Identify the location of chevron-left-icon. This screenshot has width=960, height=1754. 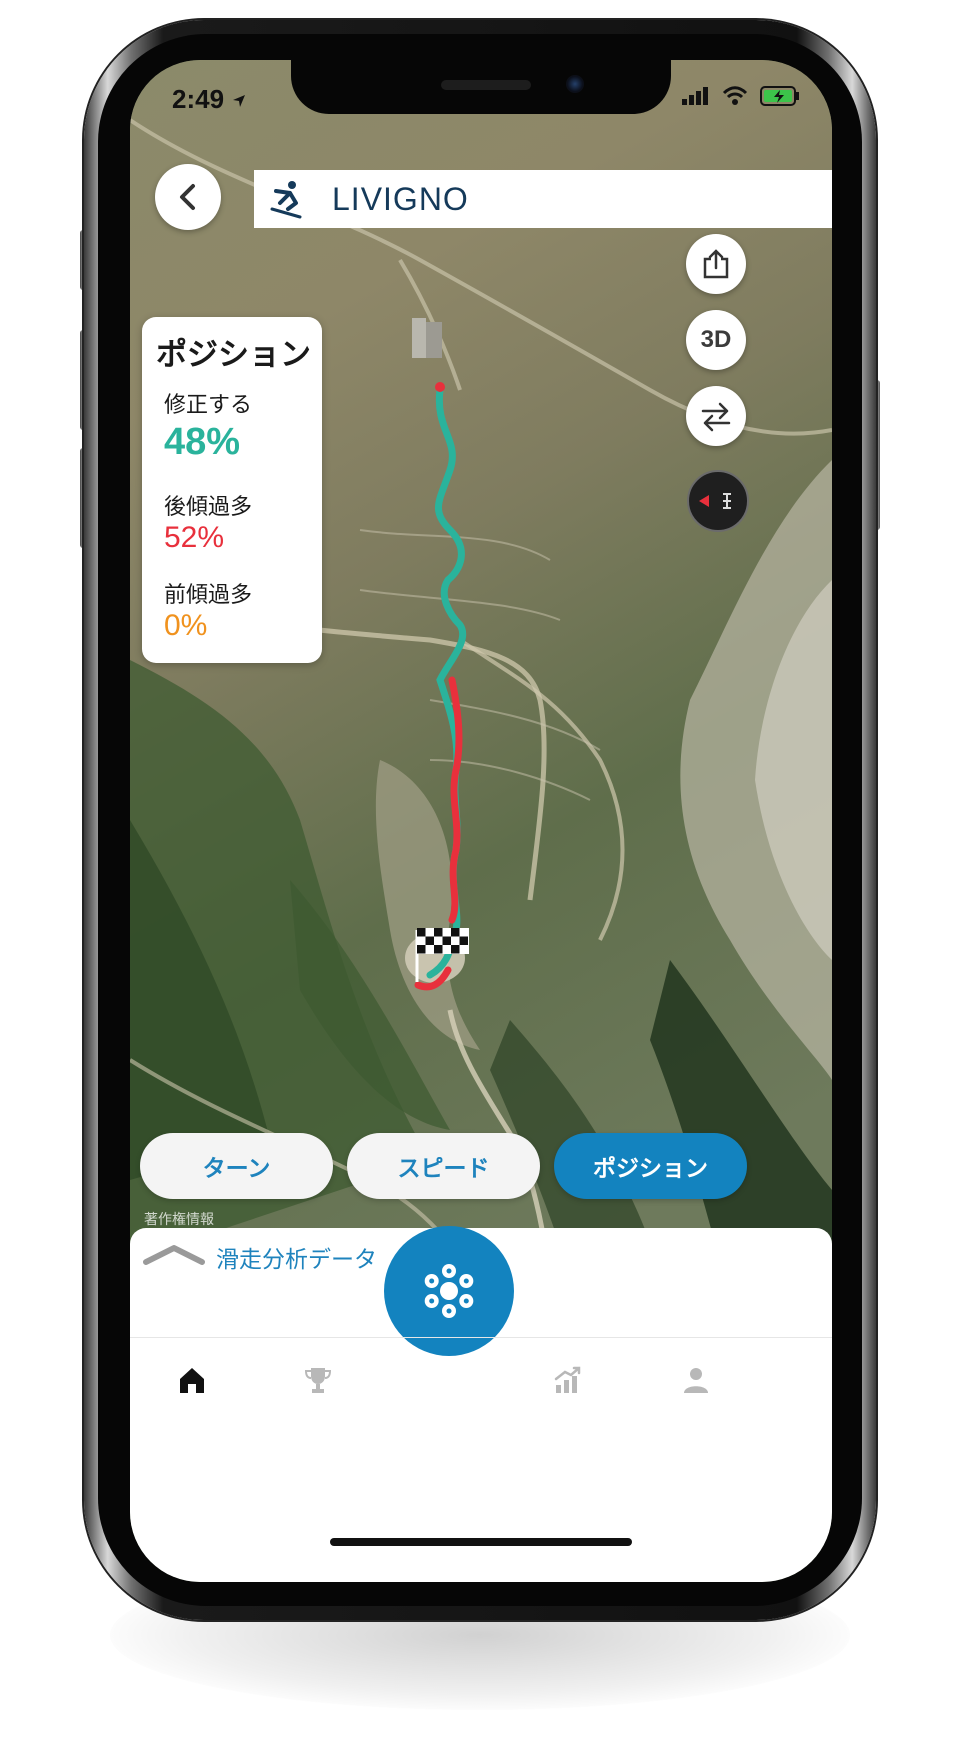
(187, 197).